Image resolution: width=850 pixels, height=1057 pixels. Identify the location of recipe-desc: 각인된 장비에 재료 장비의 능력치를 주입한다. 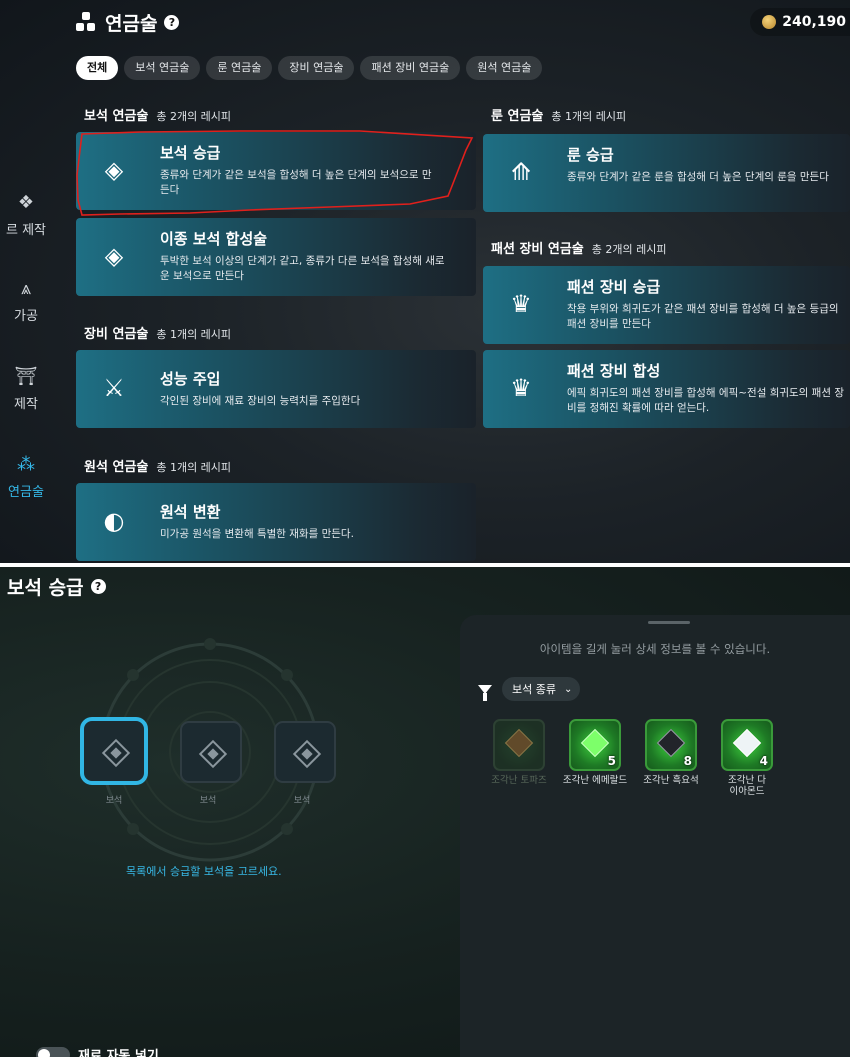
(260, 401).